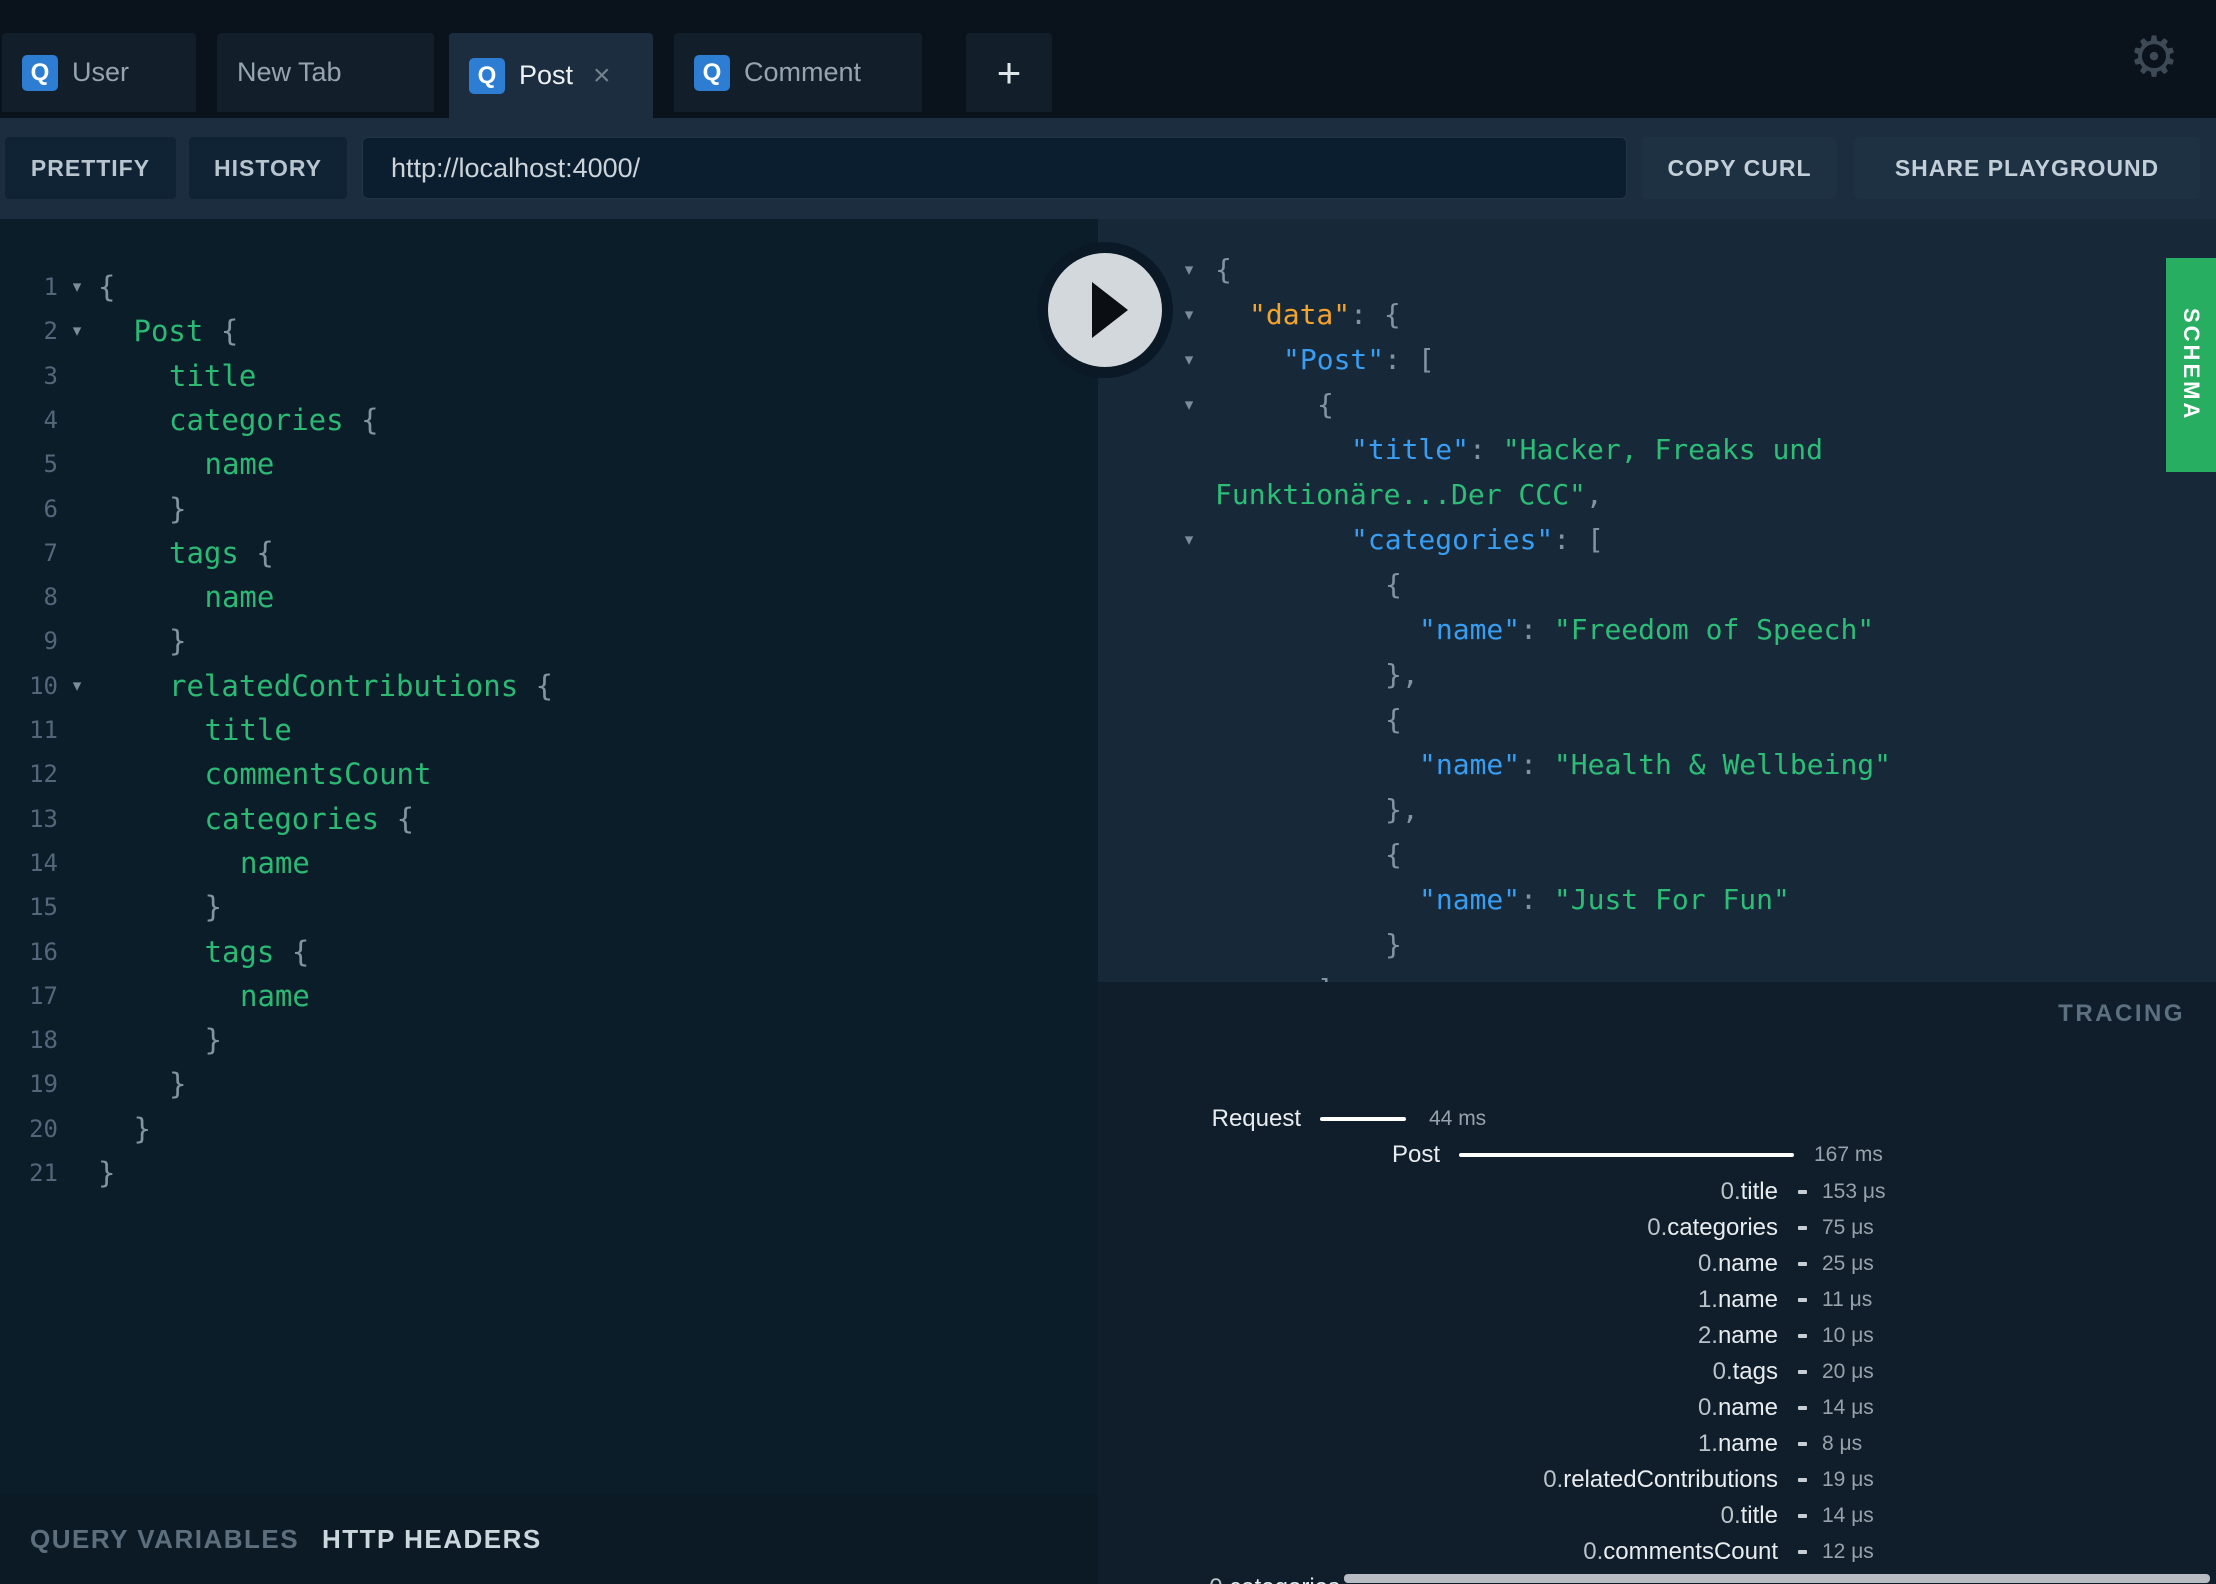  What do you see at coordinates (1415, 1154) in the screenshot?
I see `tracing-row-label: Post` at bounding box center [1415, 1154].